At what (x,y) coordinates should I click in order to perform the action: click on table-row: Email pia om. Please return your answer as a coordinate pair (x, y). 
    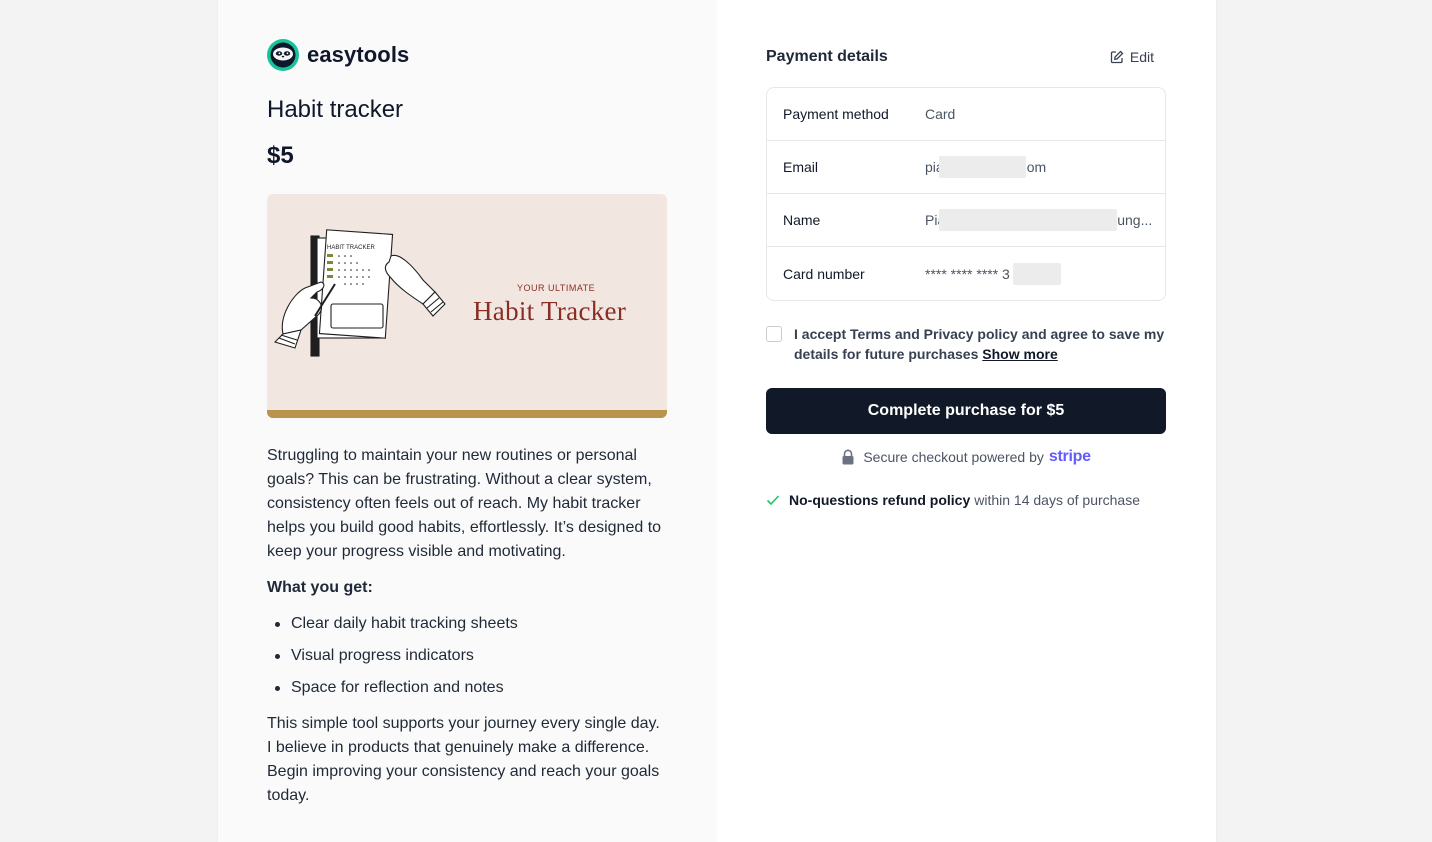
    Looking at the image, I should click on (966, 167).